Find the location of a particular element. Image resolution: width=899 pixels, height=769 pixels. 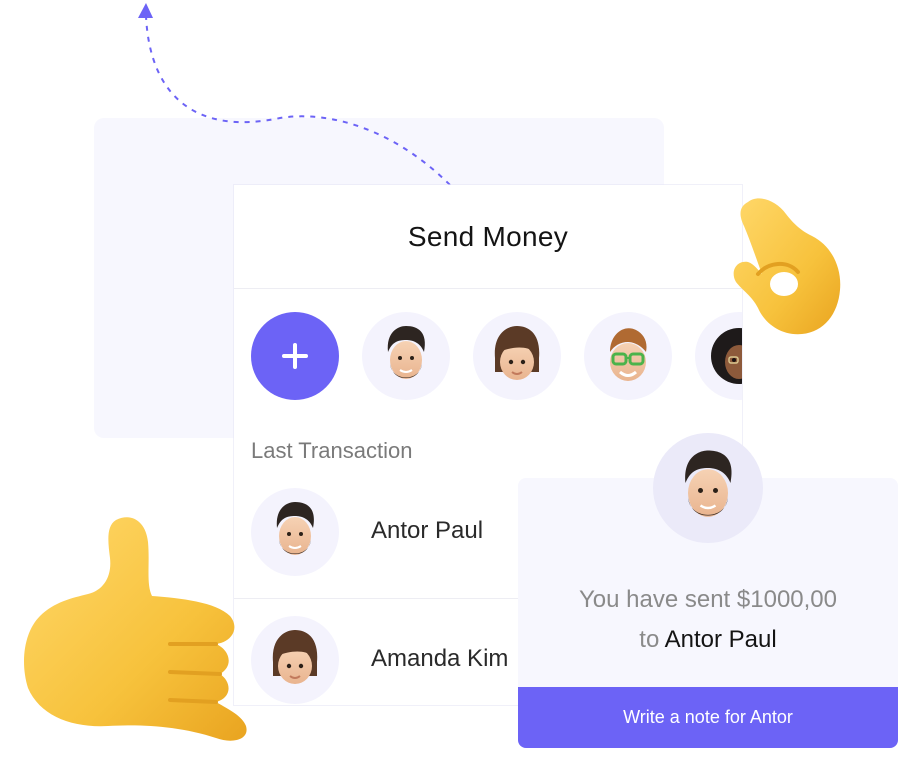

to-prefix: to is located at coordinates (649, 639).